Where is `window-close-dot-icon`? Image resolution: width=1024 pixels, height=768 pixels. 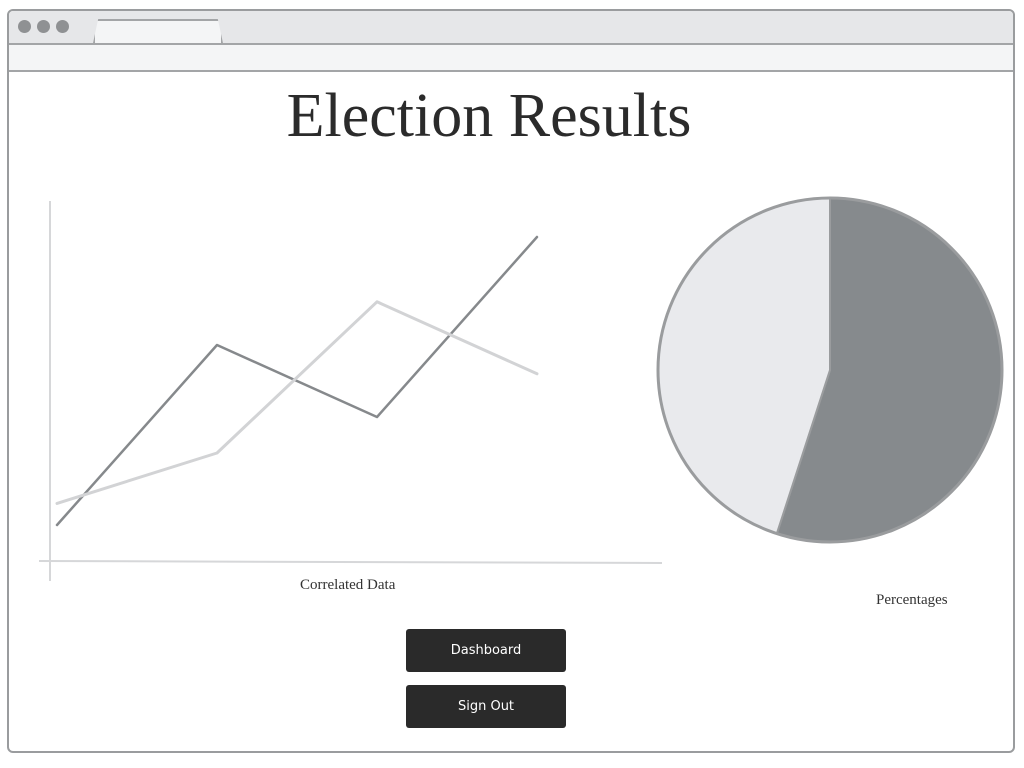 window-close-dot-icon is located at coordinates (24, 26).